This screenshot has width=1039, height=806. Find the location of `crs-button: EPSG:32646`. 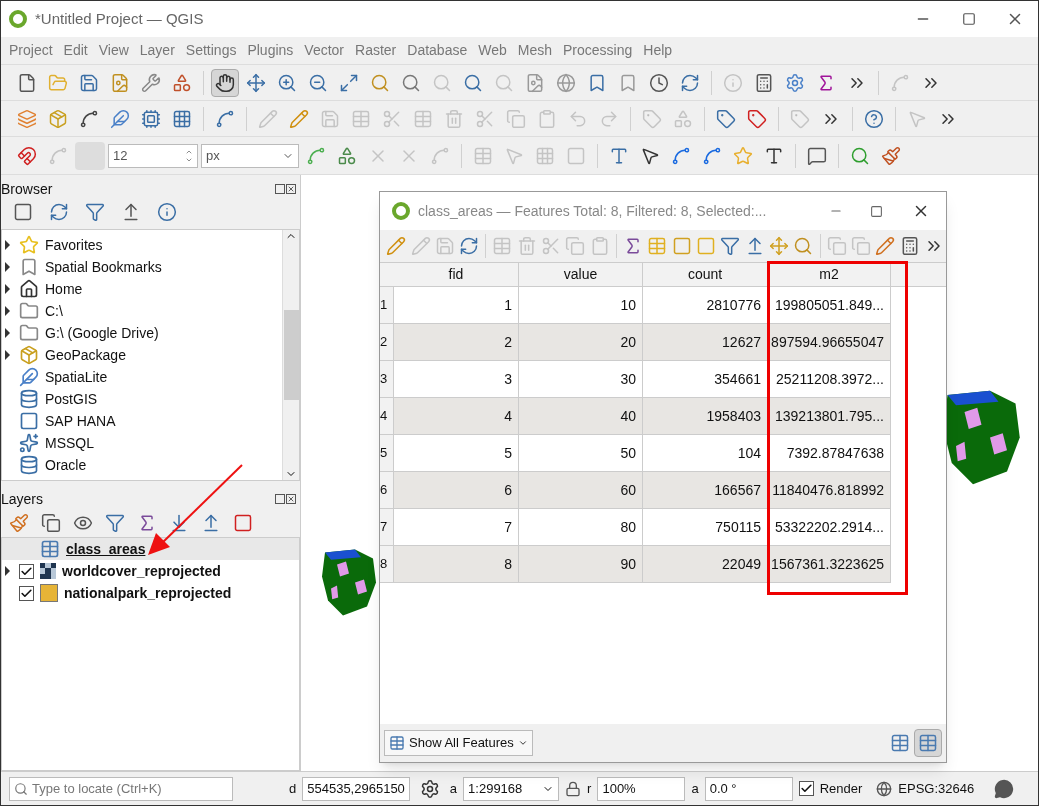

crs-button: EPSG:32646 is located at coordinates (936, 788).